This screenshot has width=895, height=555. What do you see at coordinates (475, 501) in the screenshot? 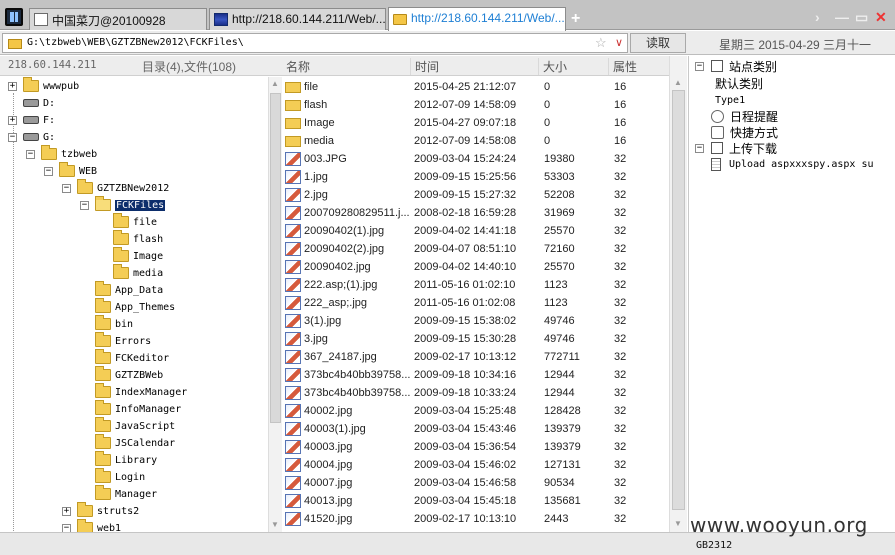
I see `file-row: 40013.jpg 2009-03-04 15:45:18 135681 32` at bounding box center [475, 501].